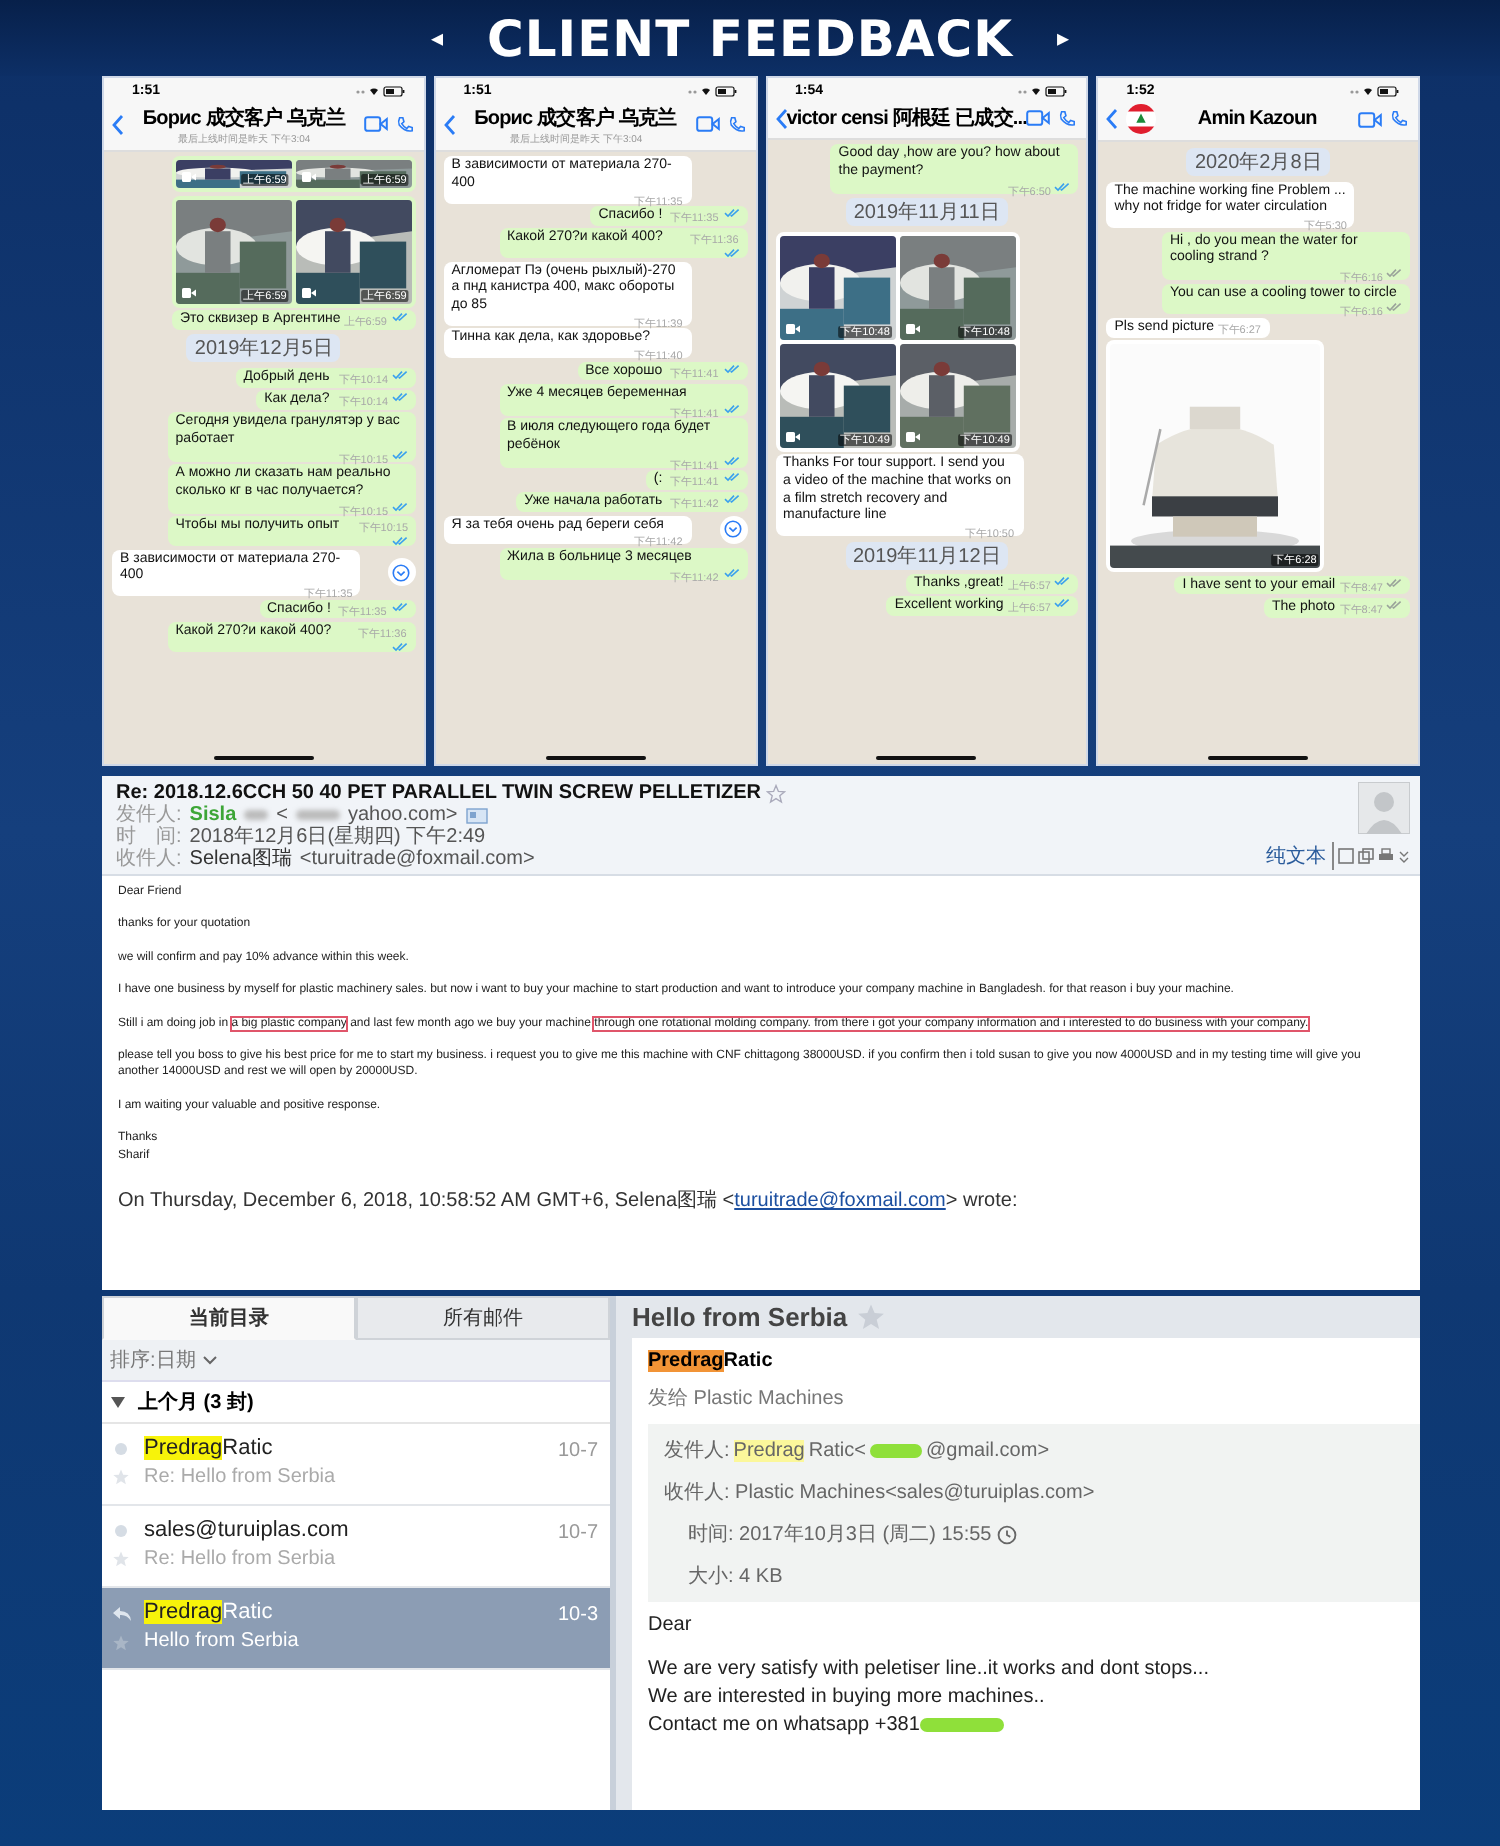 The image size is (1500, 1846). I want to click on recipient-line: 发给 Plastic Machines, so click(747, 1399).